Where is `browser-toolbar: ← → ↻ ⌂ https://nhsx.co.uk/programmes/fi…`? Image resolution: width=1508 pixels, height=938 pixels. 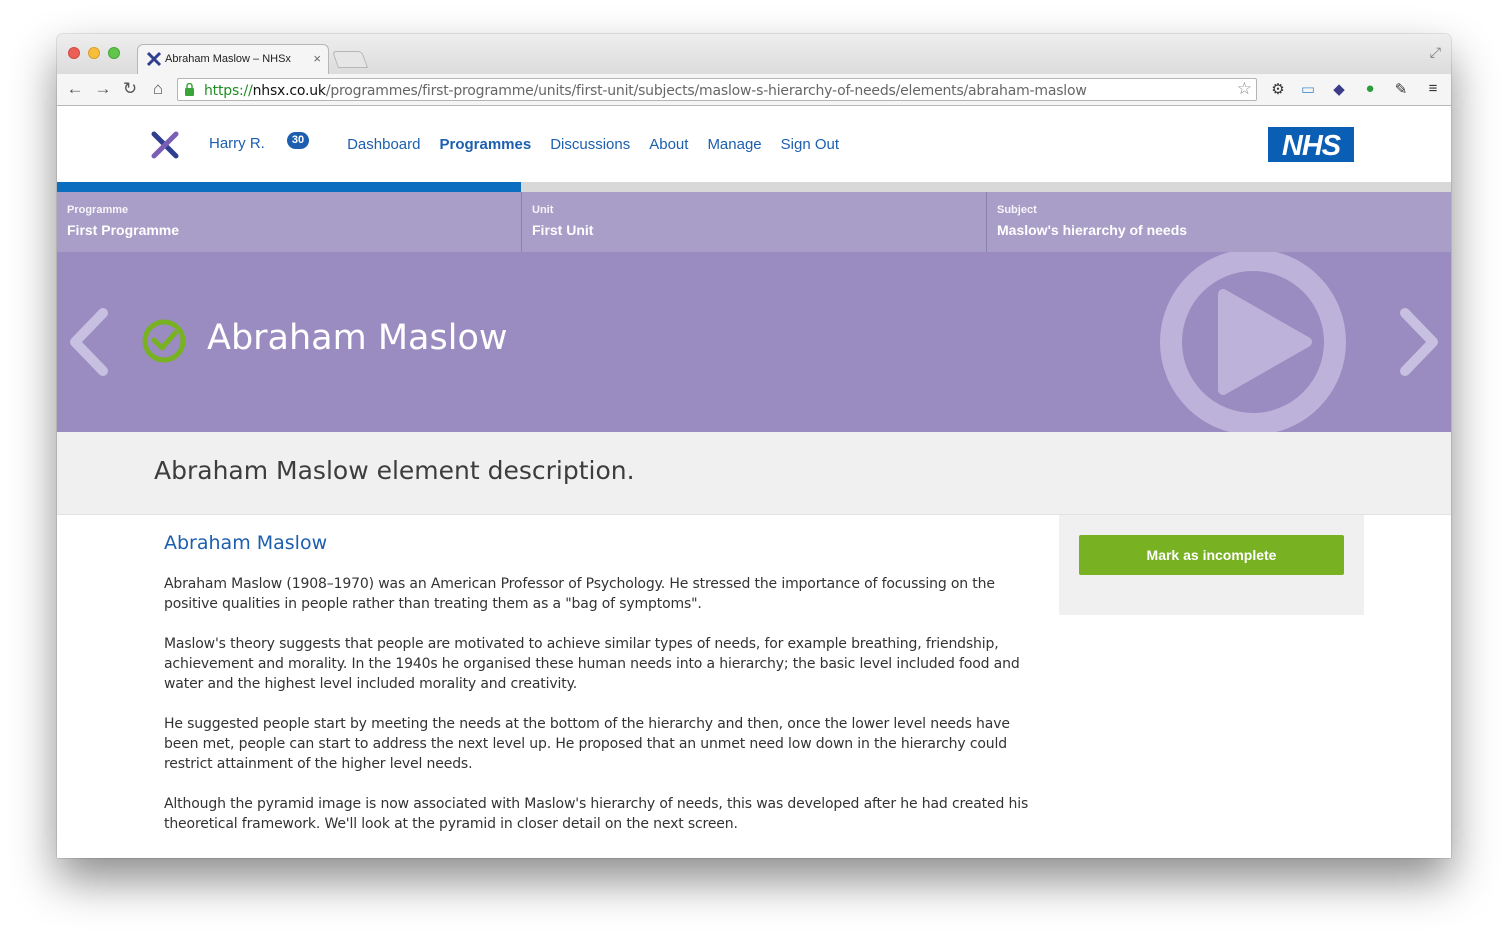 browser-toolbar: ← → ↻ ⌂ https://nhsx.co.uk/programmes/fi… is located at coordinates (754, 90).